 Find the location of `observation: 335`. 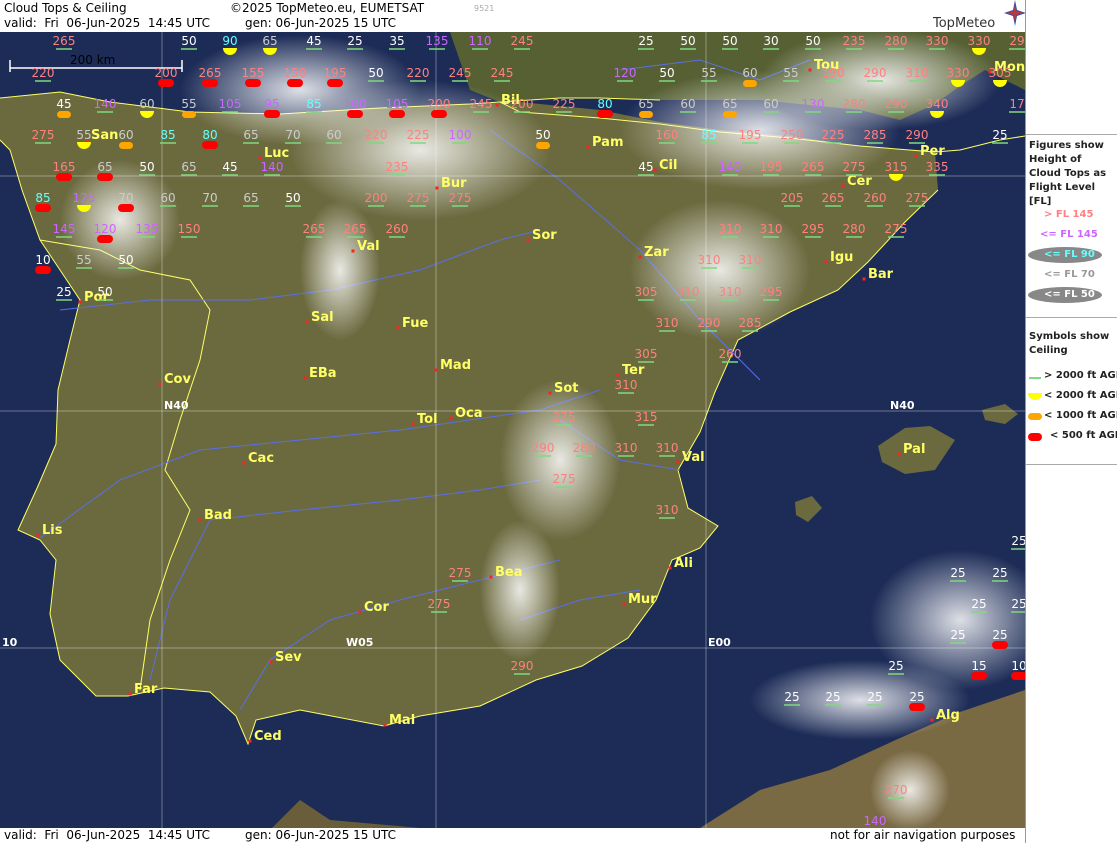

observation: 335 is located at coordinates (937, 168).